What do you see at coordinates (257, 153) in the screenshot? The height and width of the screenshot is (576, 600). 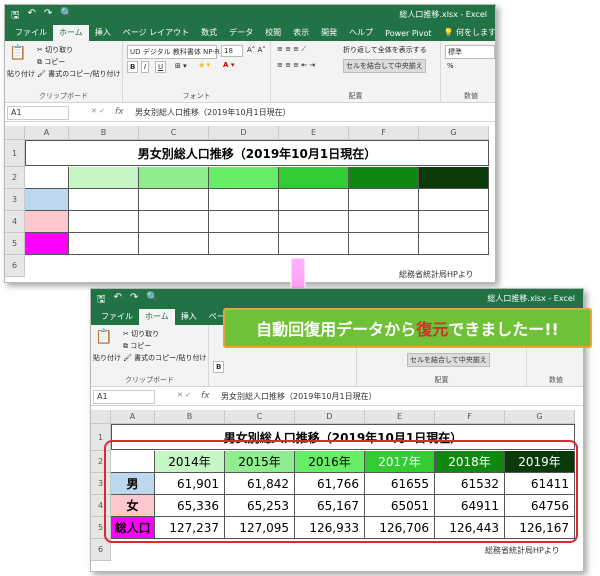 I see `title-cell: 男女別総人口推移（2019年10月1日現在）` at bounding box center [257, 153].